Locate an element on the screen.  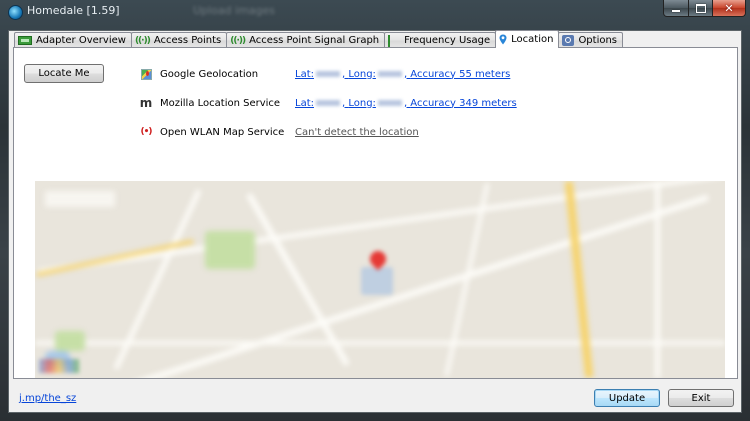
title-bar: Homedale [1.59] Upload images ✕ is located at coordinates (375, 11).